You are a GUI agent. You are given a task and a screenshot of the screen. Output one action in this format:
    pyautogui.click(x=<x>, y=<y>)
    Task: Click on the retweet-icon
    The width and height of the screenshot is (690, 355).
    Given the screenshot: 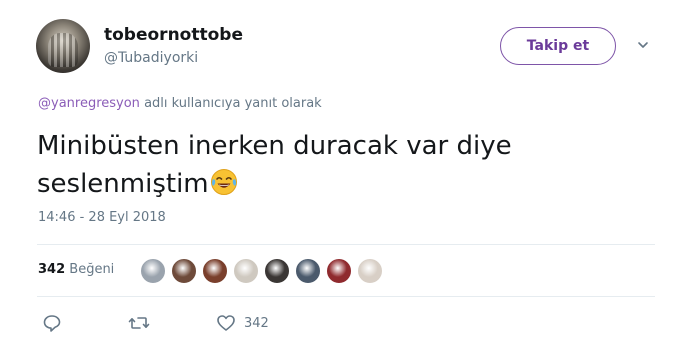 What is the action you would take?
    pyautogui.click(x=139, y=323)
    